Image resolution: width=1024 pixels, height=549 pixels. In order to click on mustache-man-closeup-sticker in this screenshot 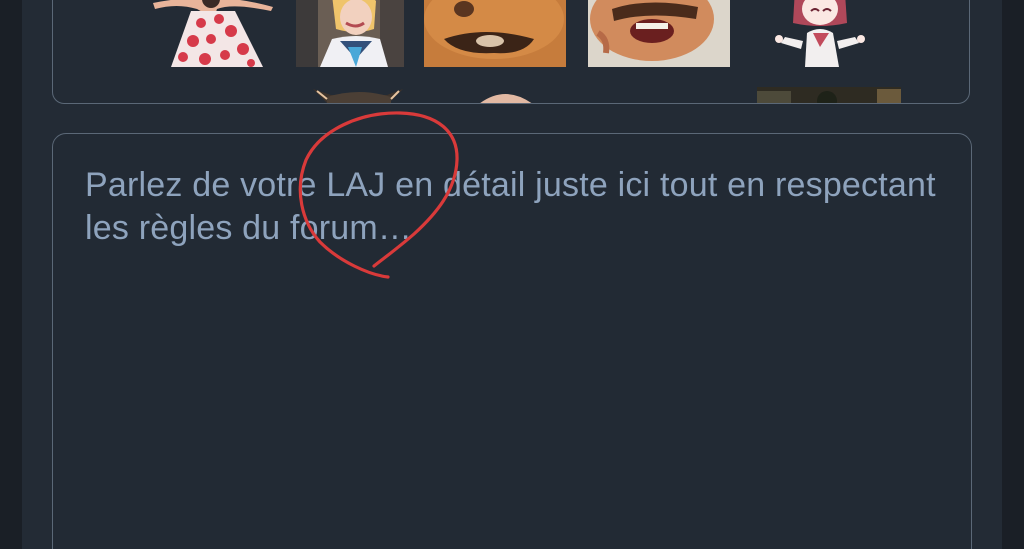, I will do `click(495, 33)`.